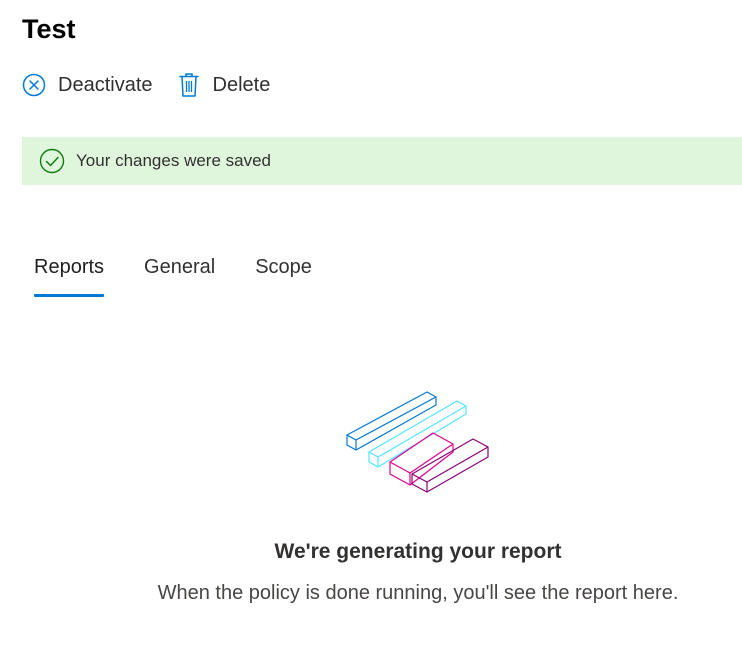 The width and height of the screenshot is (742, 659). What do you see at coordinates (189, 85) in the screenshot?
I see `trash-icon` at bounding box center [189, 85].